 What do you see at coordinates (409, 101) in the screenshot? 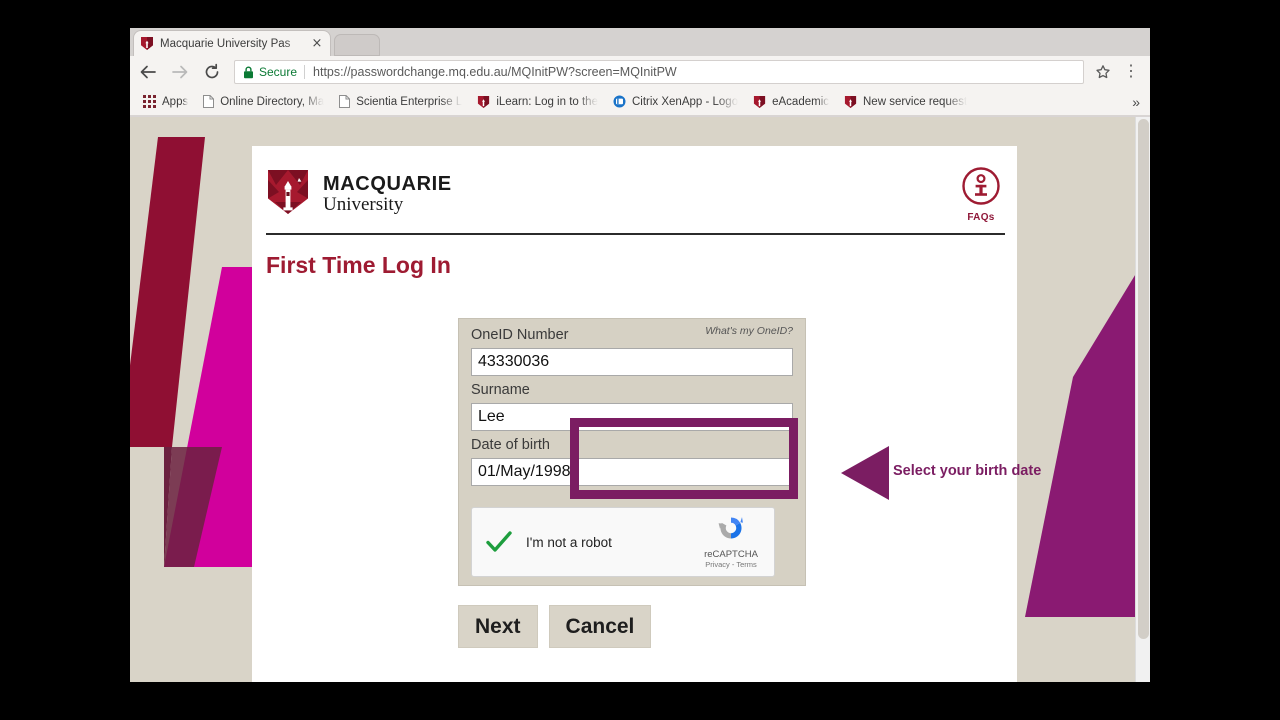
I see `bookmark-label: Scientia Enterprise L` at bounding box center [409, 101].